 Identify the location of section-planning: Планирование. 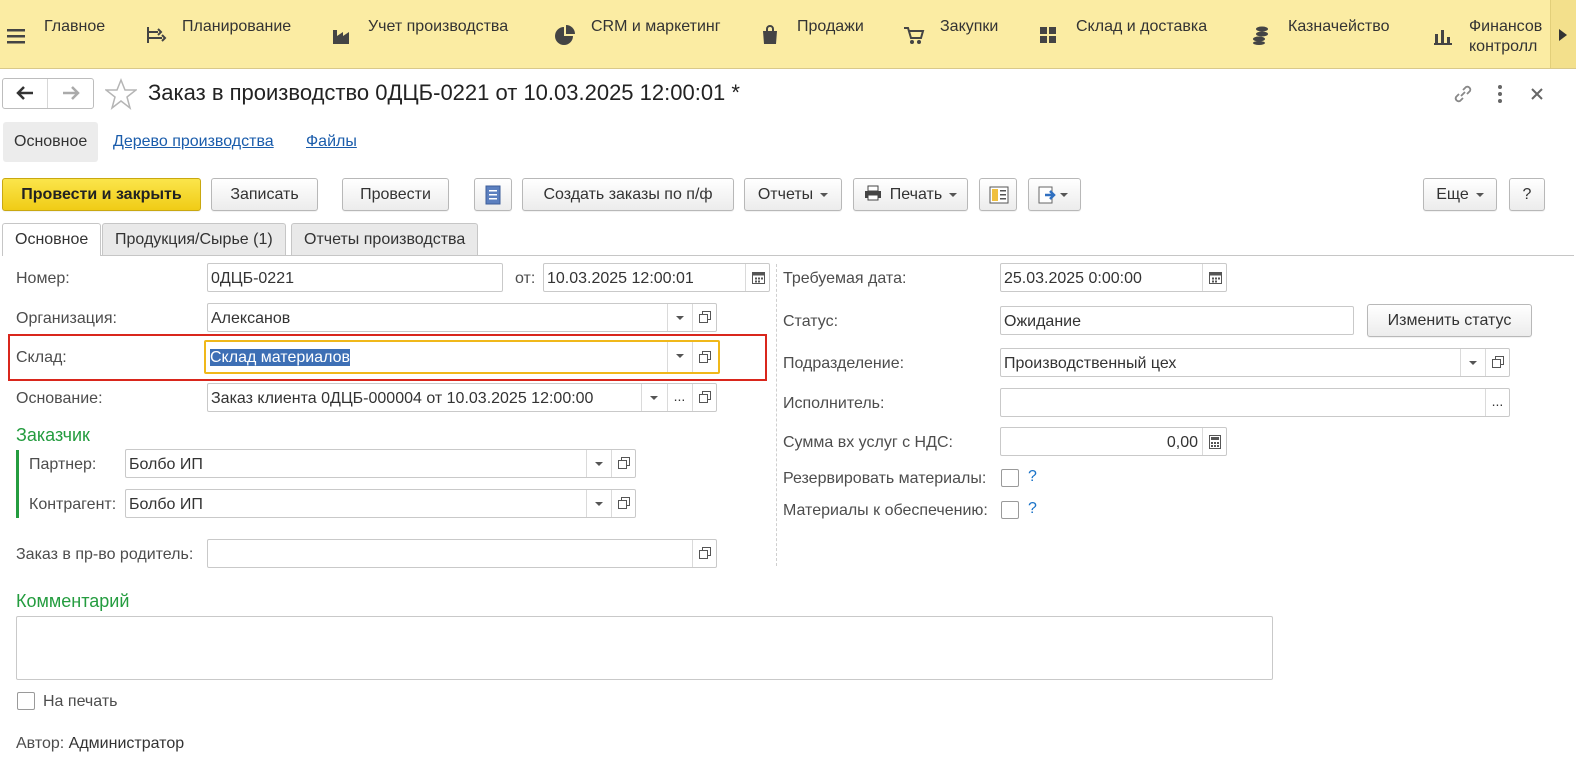
(225, 34).